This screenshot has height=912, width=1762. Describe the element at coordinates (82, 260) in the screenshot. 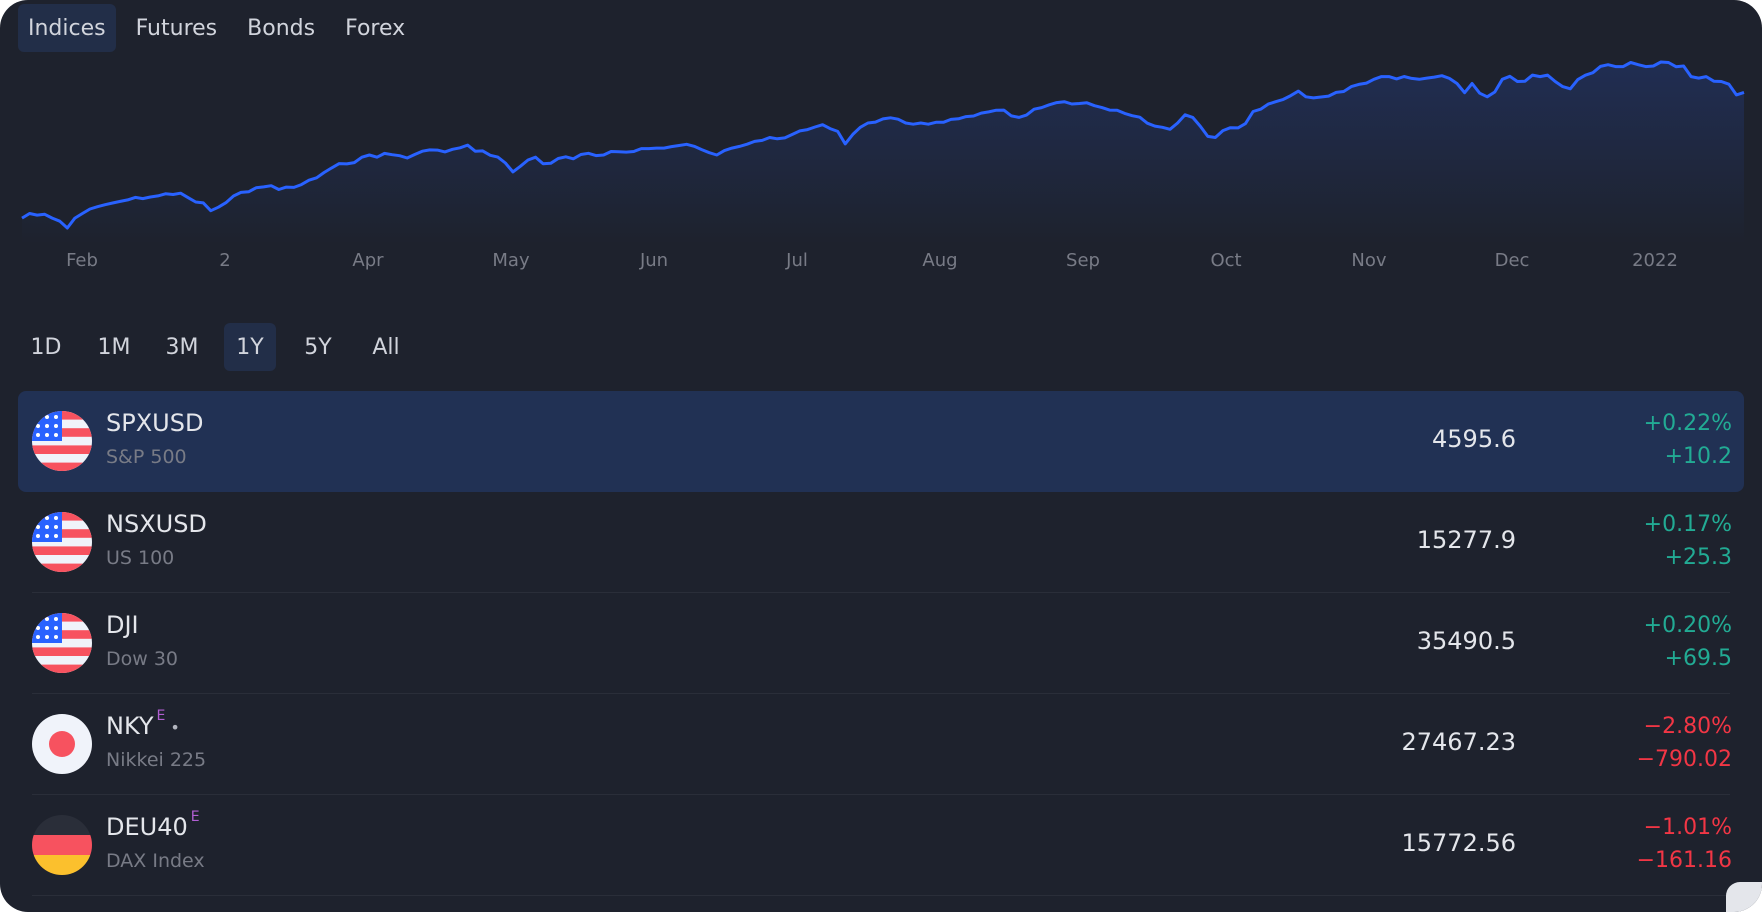

I see `x-tick-label: Feb` at that location.